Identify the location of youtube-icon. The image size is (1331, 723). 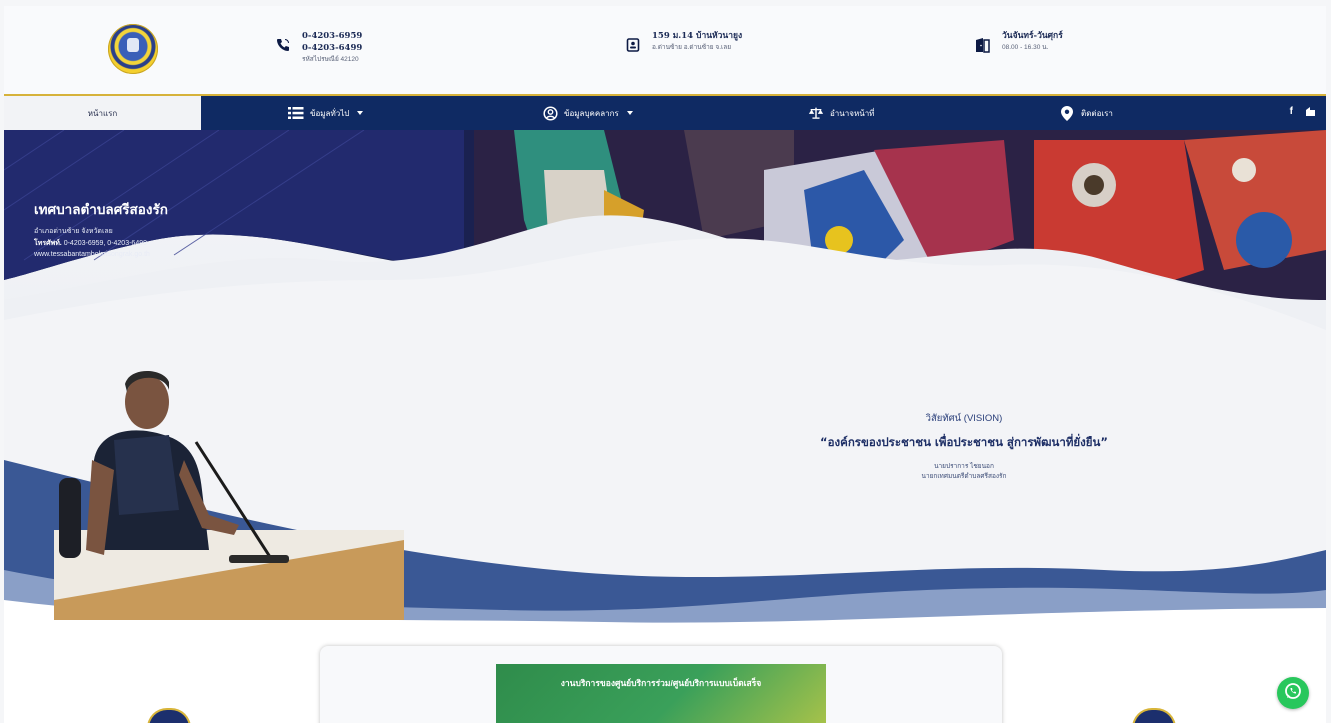
(1310, 112).